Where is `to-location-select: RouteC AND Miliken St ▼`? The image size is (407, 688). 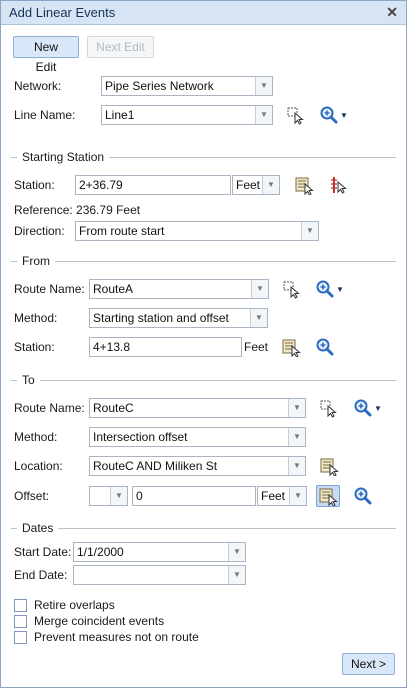 to-location-select: RouteC AND Miliken St ▼ is located at coordinates (197, 466).